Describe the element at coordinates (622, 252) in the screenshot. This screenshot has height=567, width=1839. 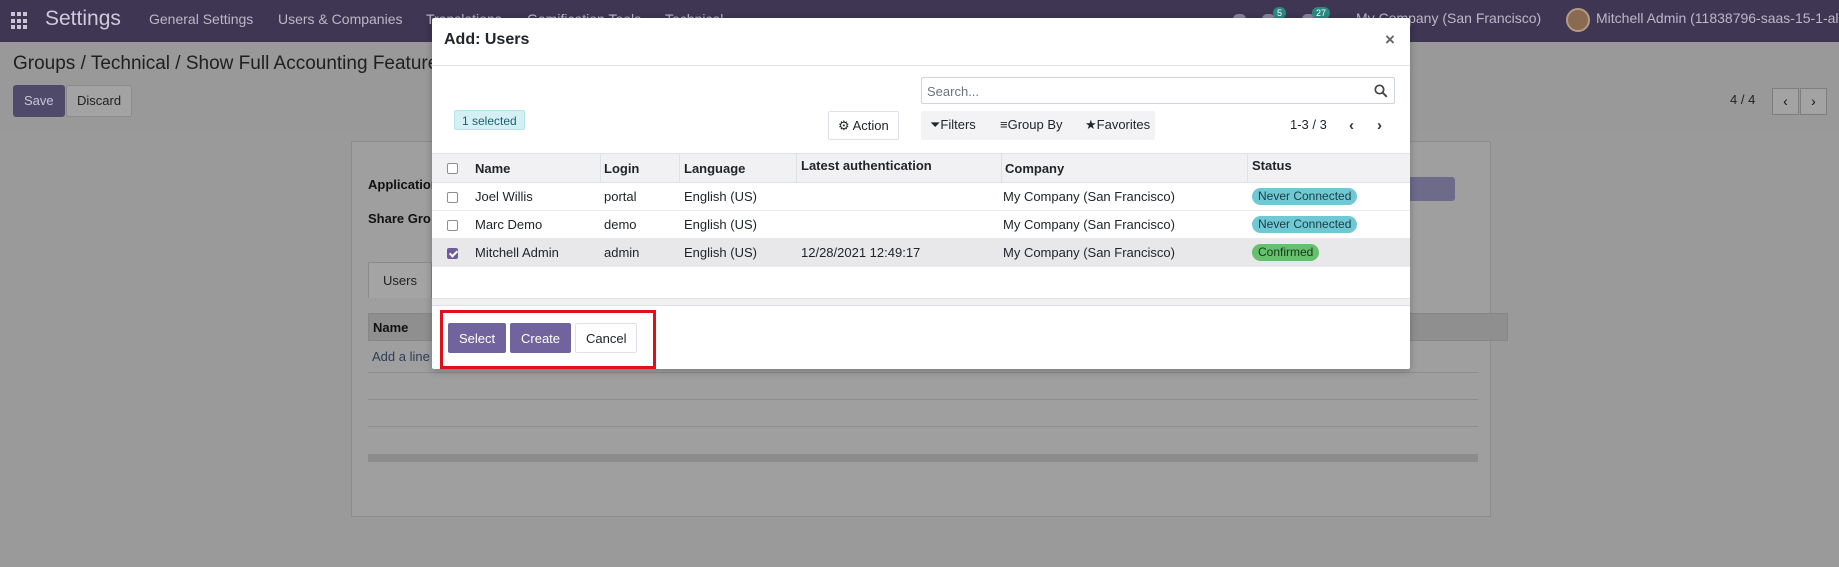
I see `cell-login: admin` at that location.